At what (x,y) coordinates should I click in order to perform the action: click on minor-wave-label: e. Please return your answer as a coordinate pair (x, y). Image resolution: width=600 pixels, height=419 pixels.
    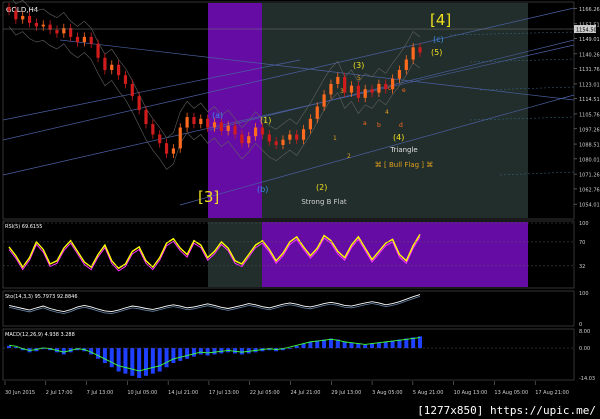
    Looking at the image, I should click on (404, 90).